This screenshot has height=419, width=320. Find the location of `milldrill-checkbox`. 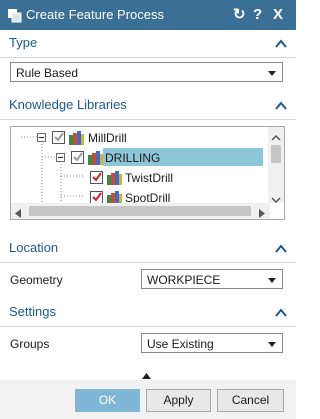

milldrill-checkbox is located at coordinates (58, 137).